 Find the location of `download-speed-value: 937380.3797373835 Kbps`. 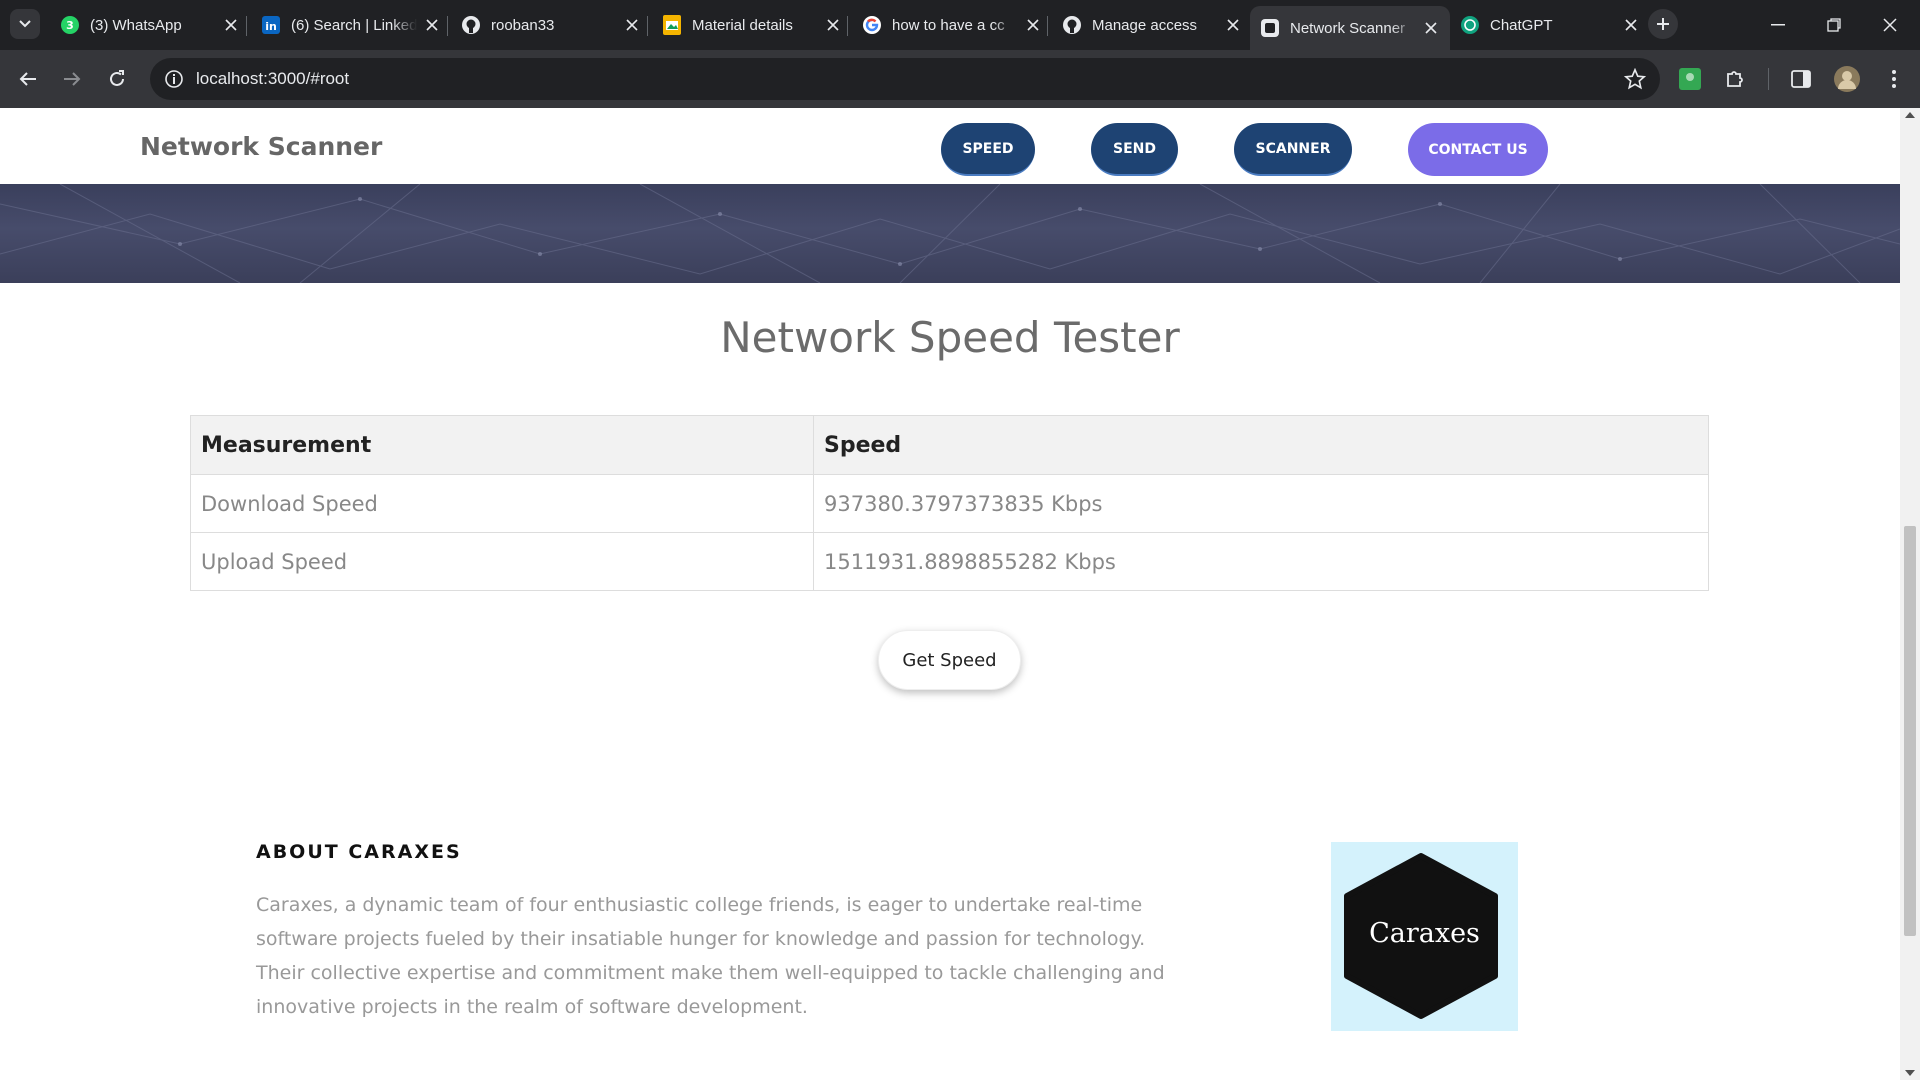

download-speed-value: 937380.3797373835 Kbps is located at coordinates (1261, 503).